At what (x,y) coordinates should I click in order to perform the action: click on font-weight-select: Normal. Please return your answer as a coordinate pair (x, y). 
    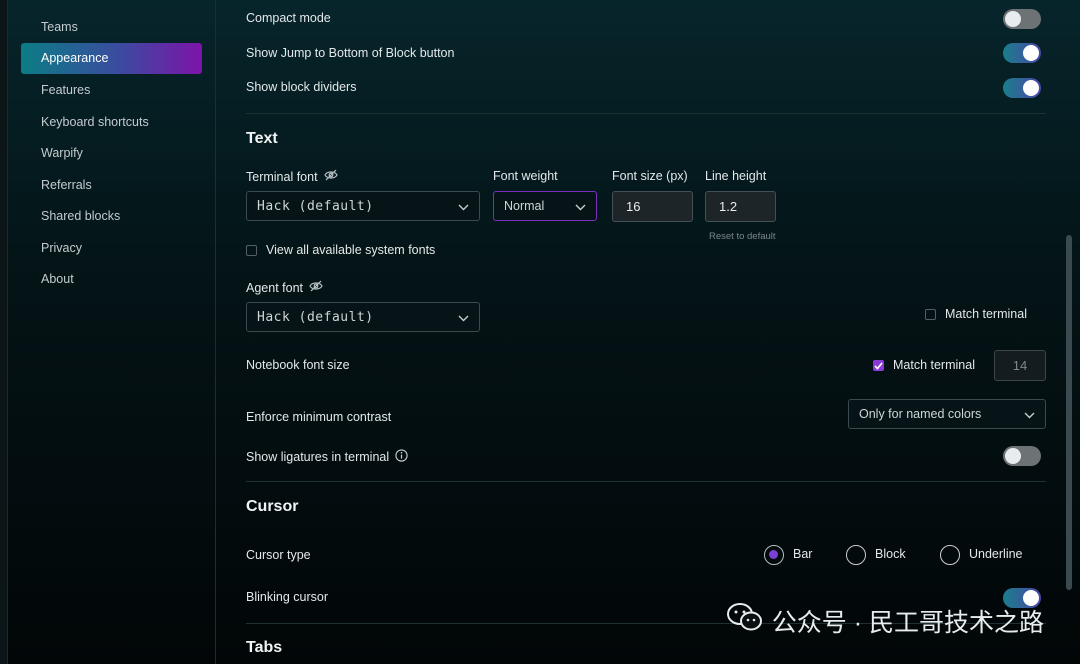
    Looking at the image, I should click on (545, 206).